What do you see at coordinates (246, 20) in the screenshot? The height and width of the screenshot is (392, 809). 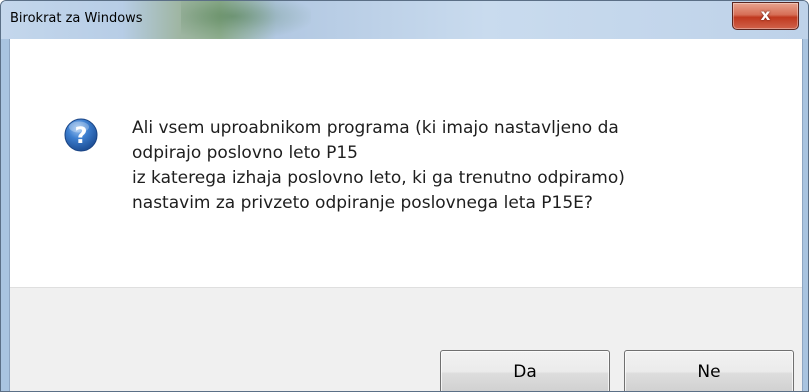 I see `title-bar-decoration` at bounding box center [246, 20].